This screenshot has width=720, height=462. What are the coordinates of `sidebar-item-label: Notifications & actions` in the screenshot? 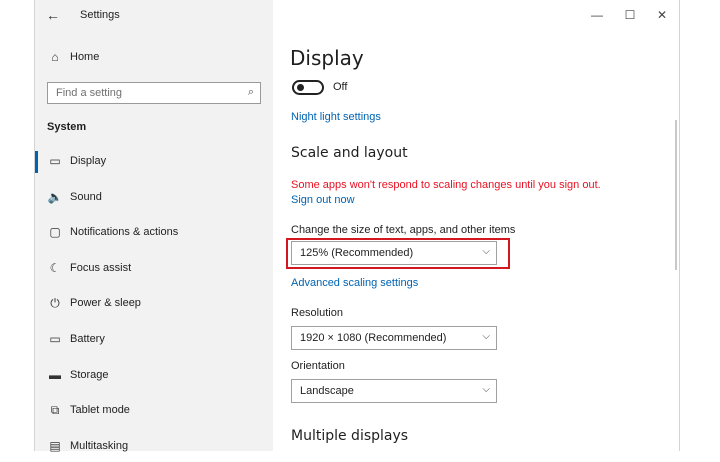 It's located at (124, 232).